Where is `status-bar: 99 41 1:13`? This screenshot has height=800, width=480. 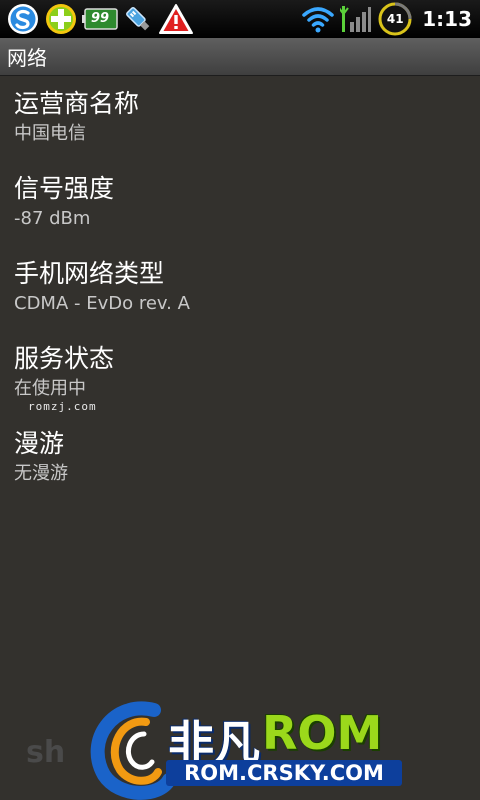 status-bar: 99 41 1:13 is located at coordinates (240, 19).